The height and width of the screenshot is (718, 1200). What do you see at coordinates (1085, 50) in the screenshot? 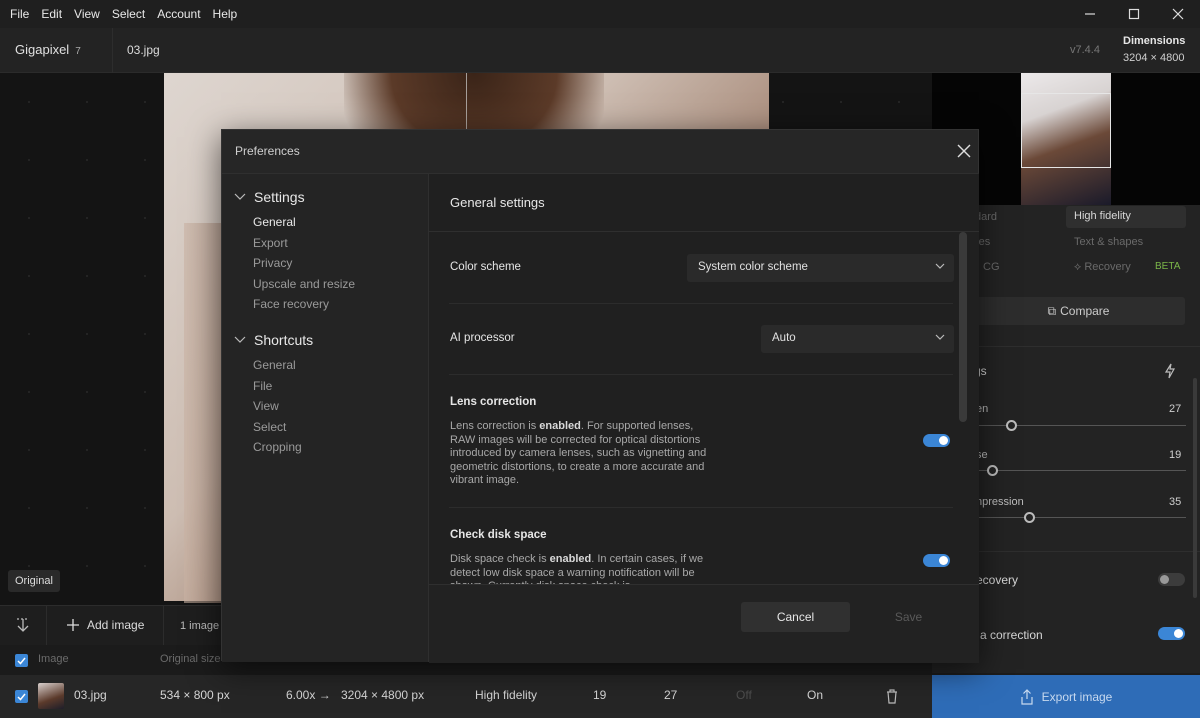
I see `version-label: v7.4.4` at bounding box center [1085, 50].